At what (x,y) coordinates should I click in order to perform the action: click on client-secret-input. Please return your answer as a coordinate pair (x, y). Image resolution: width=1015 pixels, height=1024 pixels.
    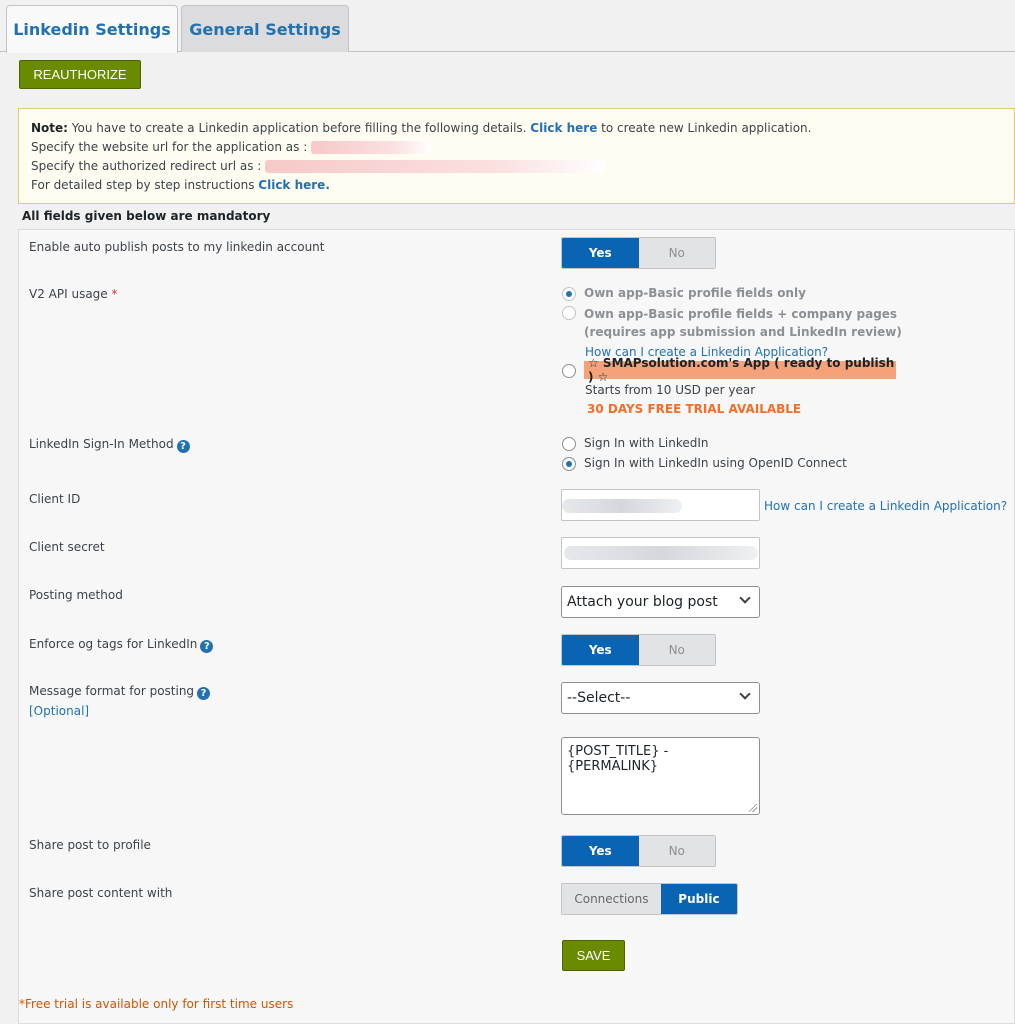
    Looking at the image, I should click on (660, 553).